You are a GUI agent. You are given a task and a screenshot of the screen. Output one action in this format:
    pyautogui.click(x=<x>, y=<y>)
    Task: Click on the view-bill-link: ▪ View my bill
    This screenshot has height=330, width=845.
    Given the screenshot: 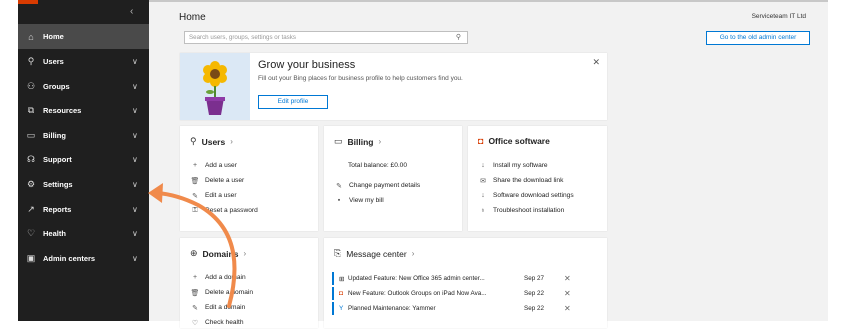 What is the action you would take?
    pyautogui.click(x=377, y=200)
    